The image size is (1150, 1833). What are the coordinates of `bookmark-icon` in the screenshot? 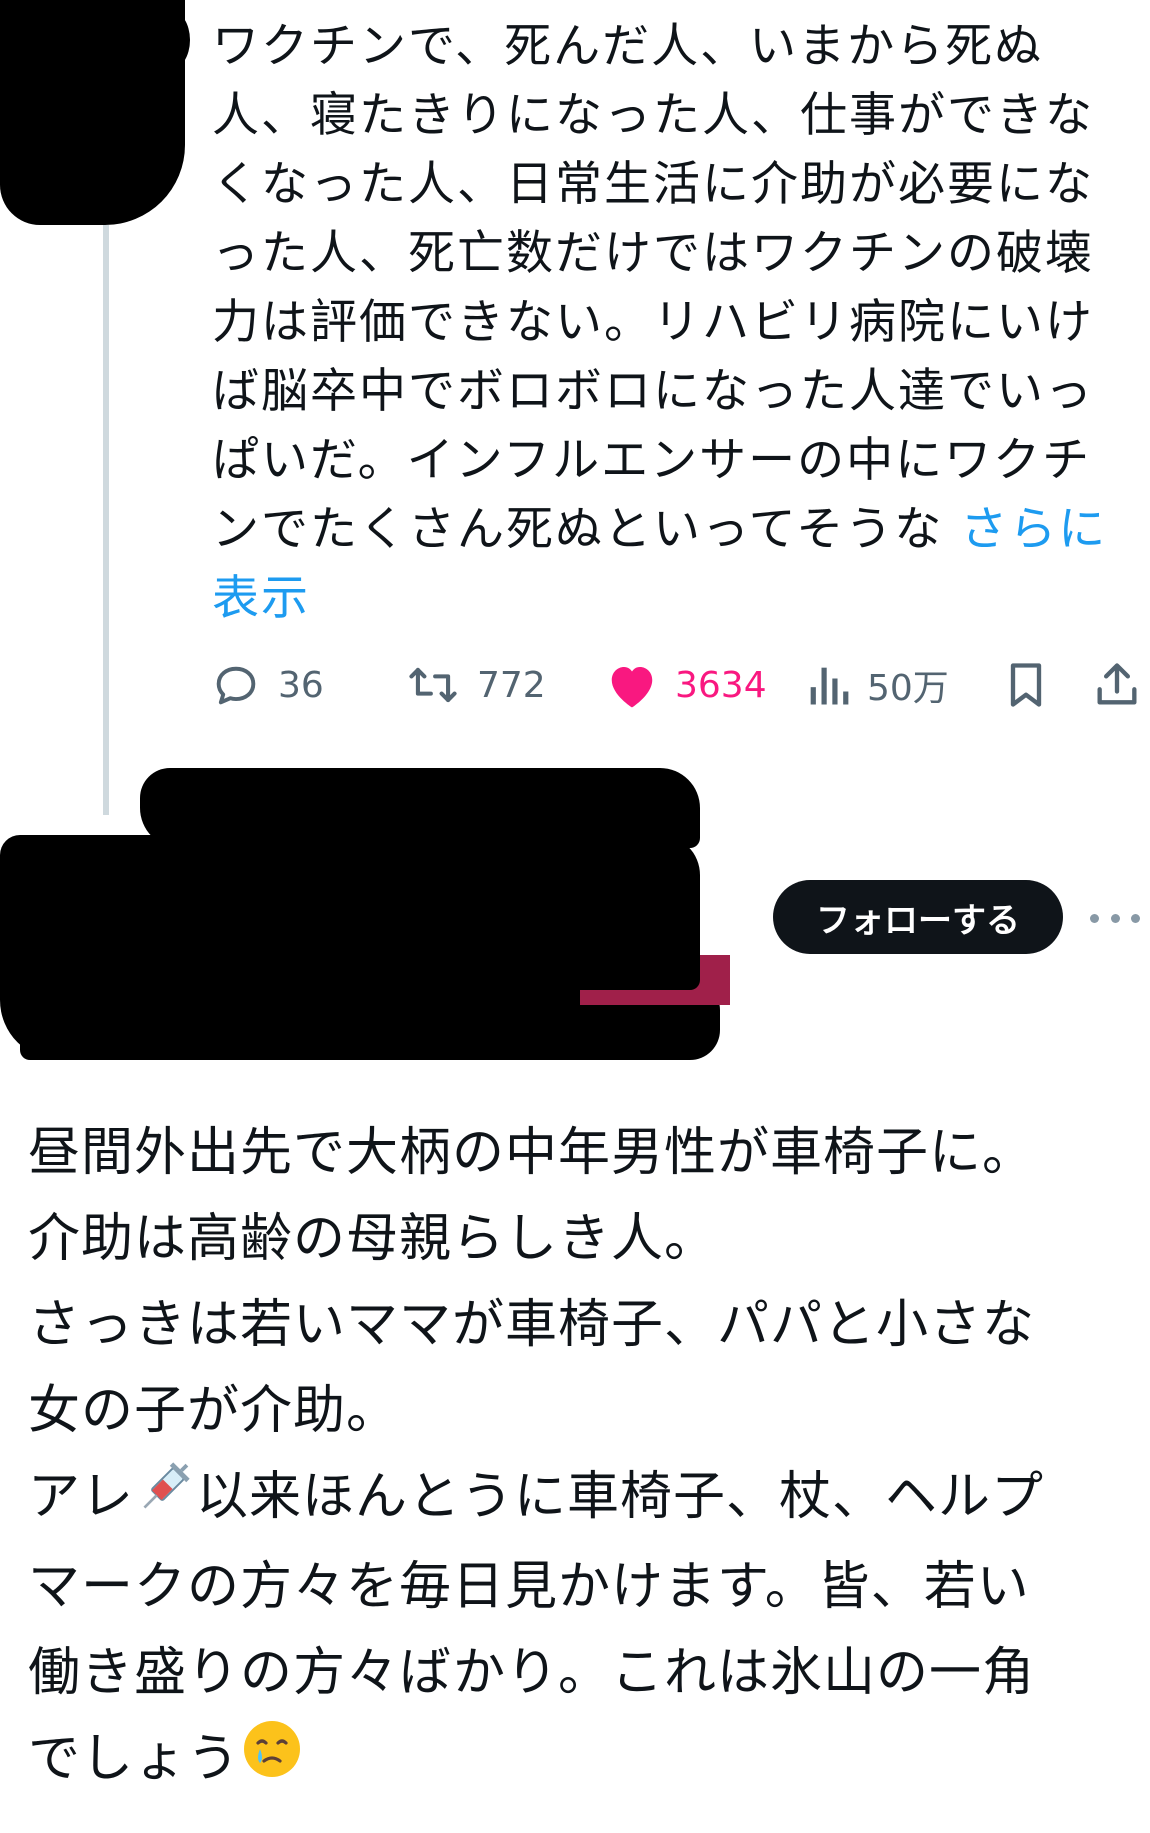 It's located at (1026, 685).